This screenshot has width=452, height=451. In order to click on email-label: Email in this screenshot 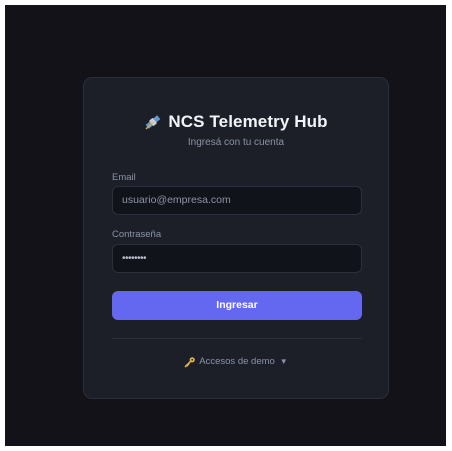, I will do `click(124, 177)`.